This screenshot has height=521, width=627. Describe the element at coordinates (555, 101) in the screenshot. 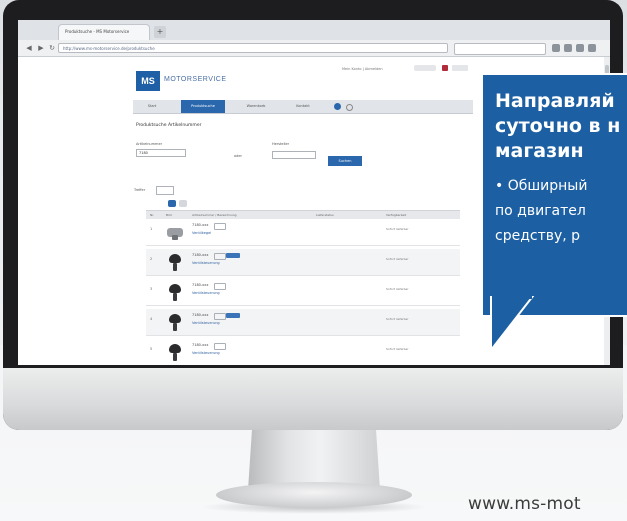

I see `callout-heading-line: Направляй` at that location.